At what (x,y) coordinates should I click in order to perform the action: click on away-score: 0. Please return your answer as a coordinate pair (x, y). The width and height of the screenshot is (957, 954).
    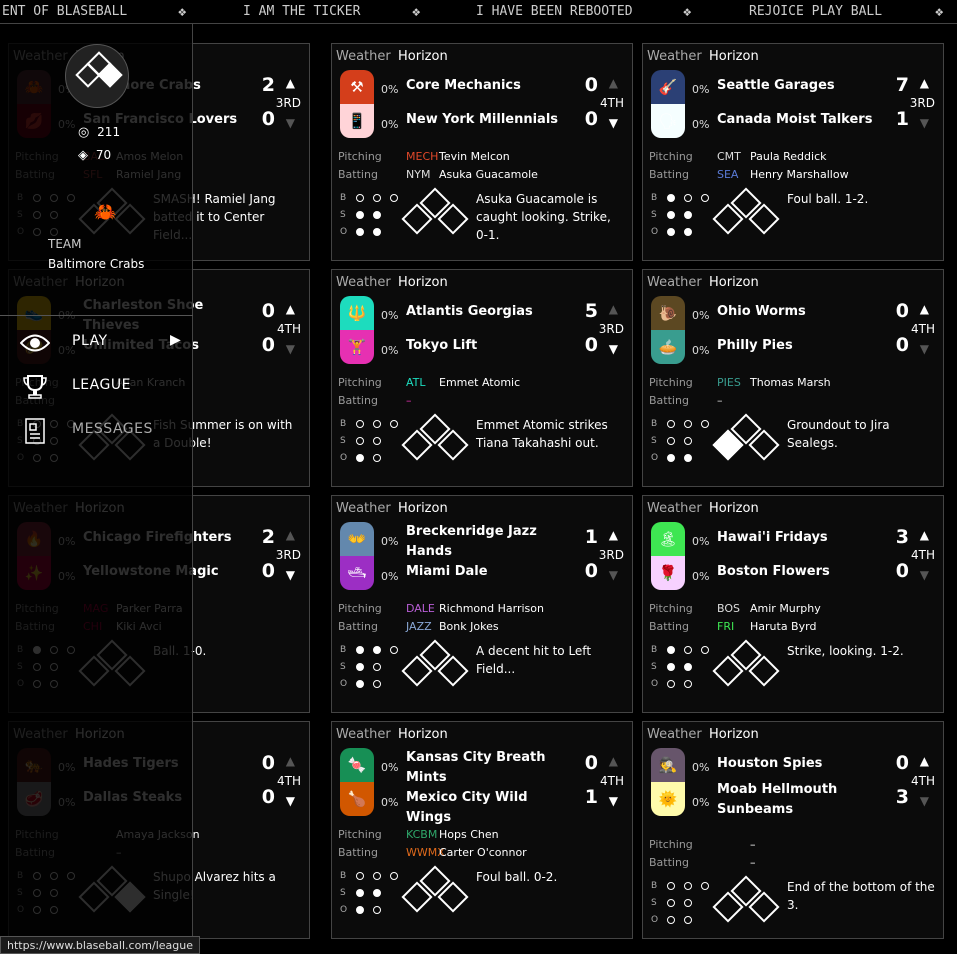
    Looking at the image, I should click on (902, 763).